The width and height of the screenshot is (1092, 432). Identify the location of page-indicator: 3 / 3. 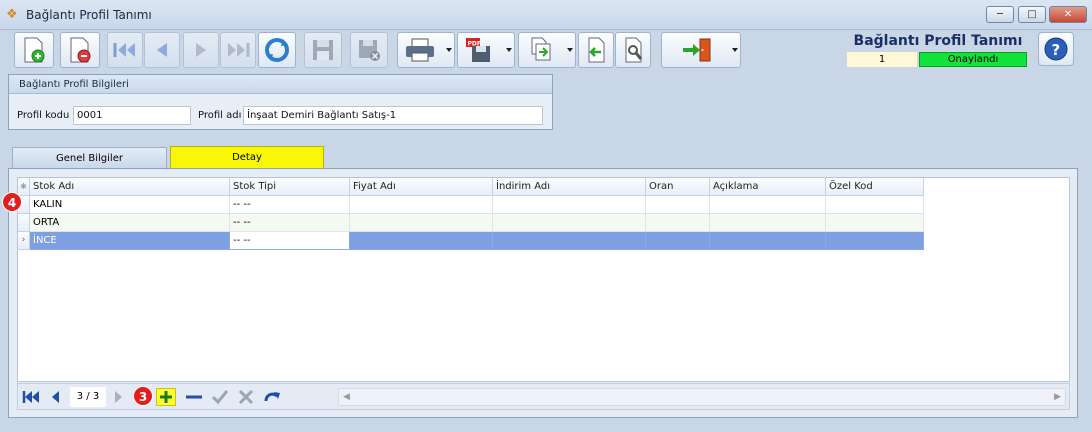
(88, 397).